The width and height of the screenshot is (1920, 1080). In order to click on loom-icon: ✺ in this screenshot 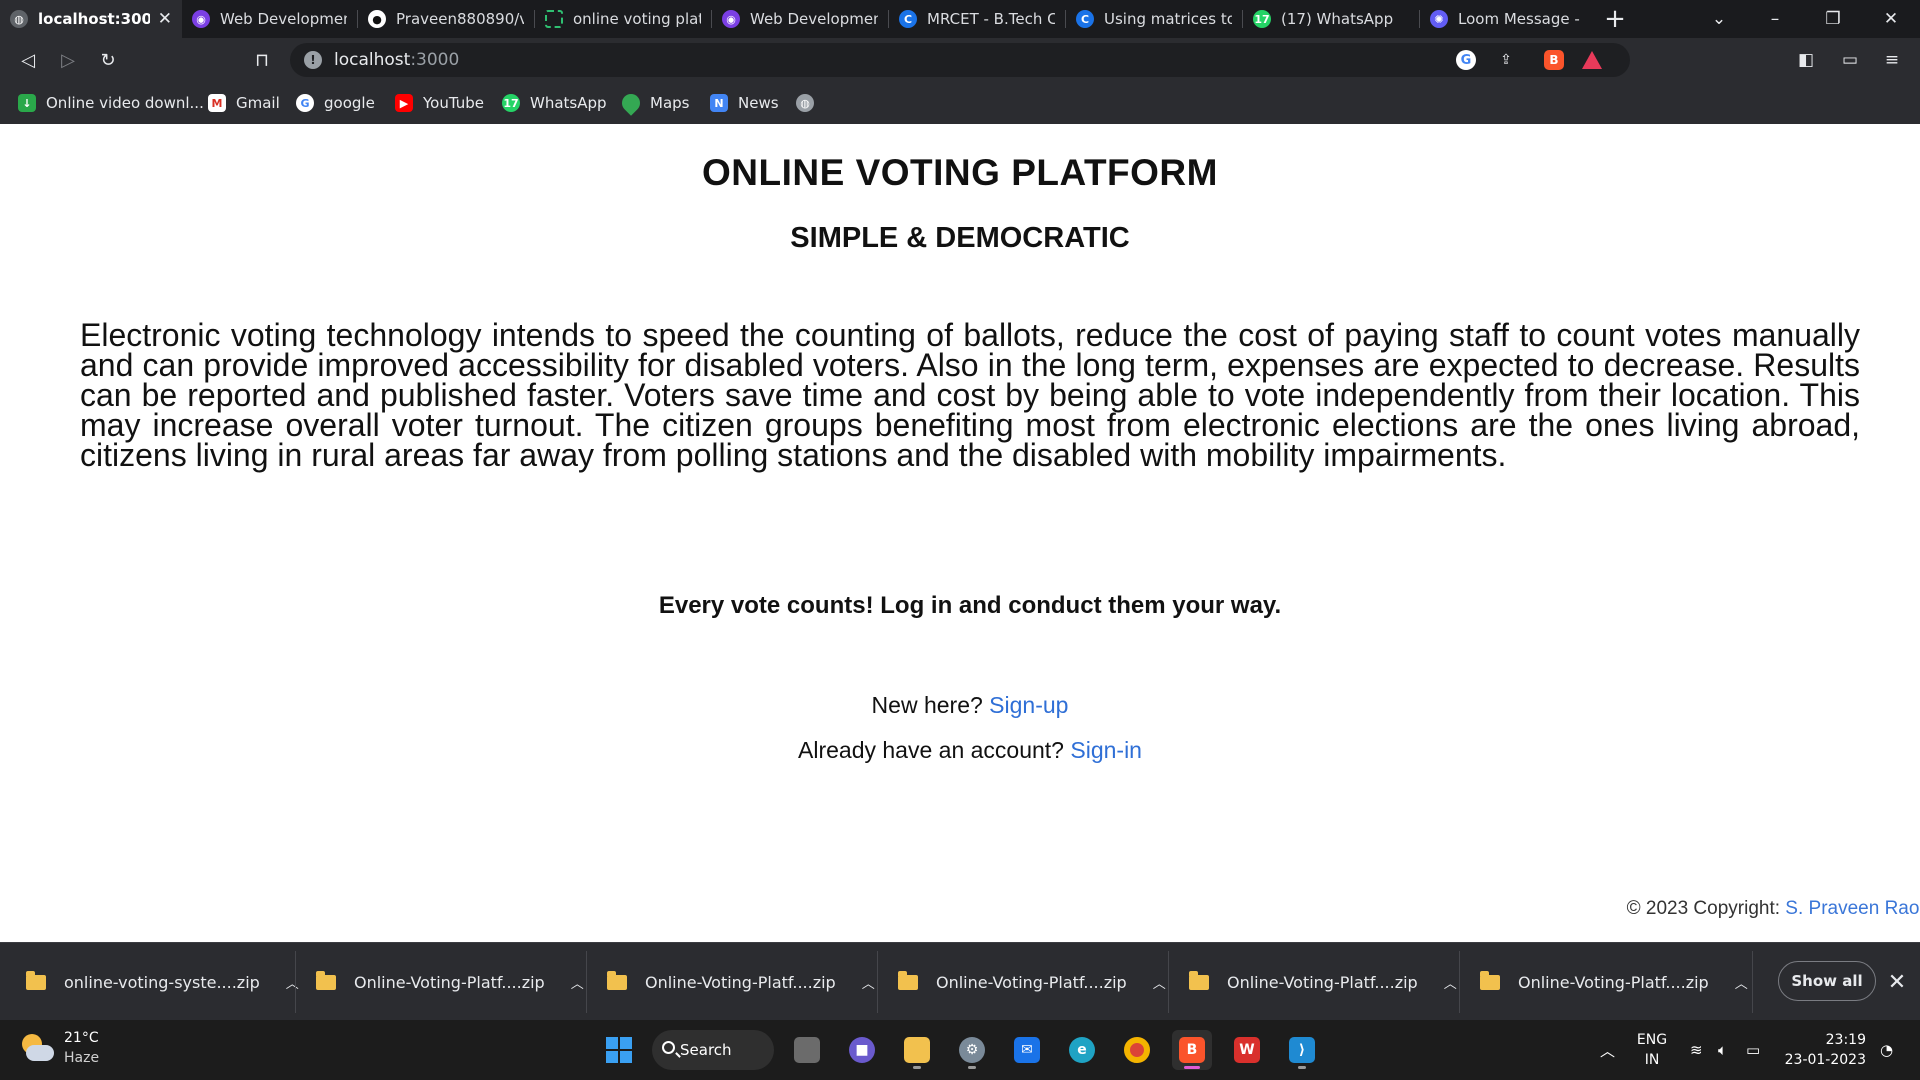, I will do `click(1439, 19)`.